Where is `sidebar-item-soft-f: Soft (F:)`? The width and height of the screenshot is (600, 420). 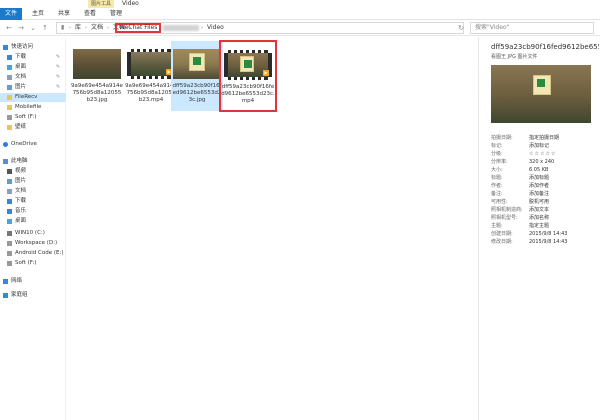
sidebar-item-soft-f: Soft (F:) is located at coordinates (33, 117).